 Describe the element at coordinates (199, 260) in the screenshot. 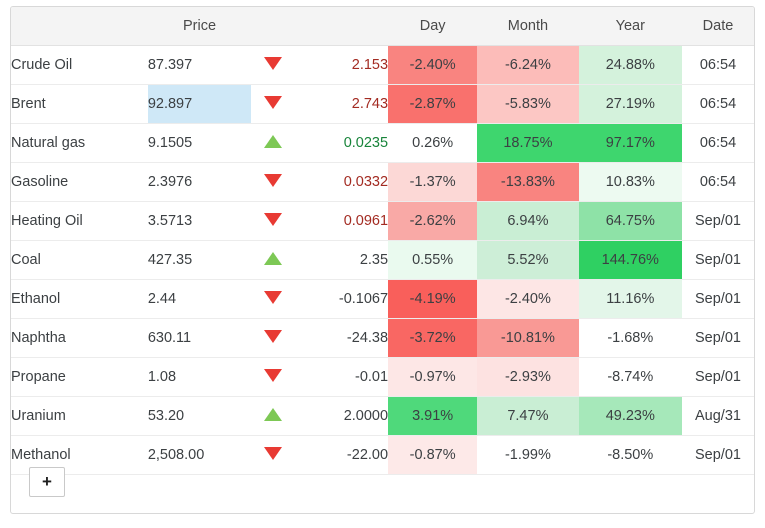

I see `cell-price: 427.35` at that location.